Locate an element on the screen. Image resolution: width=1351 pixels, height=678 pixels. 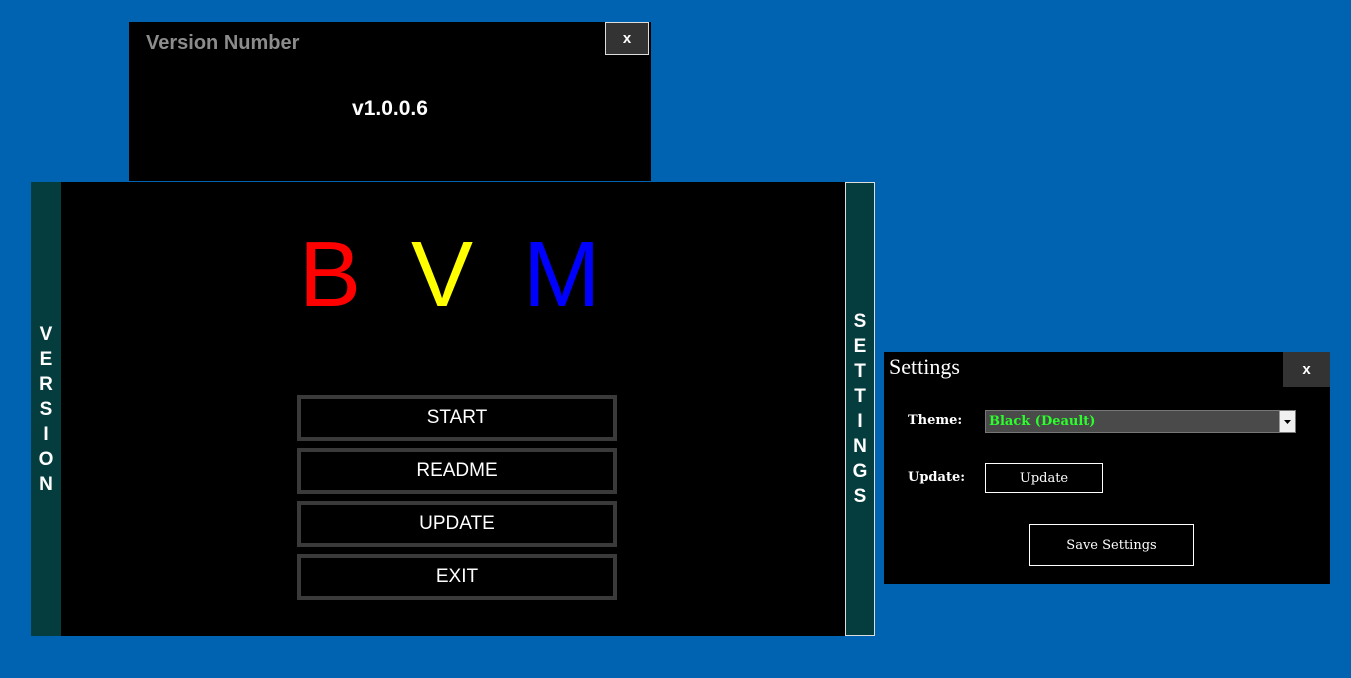
settings-tab-label: S E T T I N G S is located at coordinates (860, 409).